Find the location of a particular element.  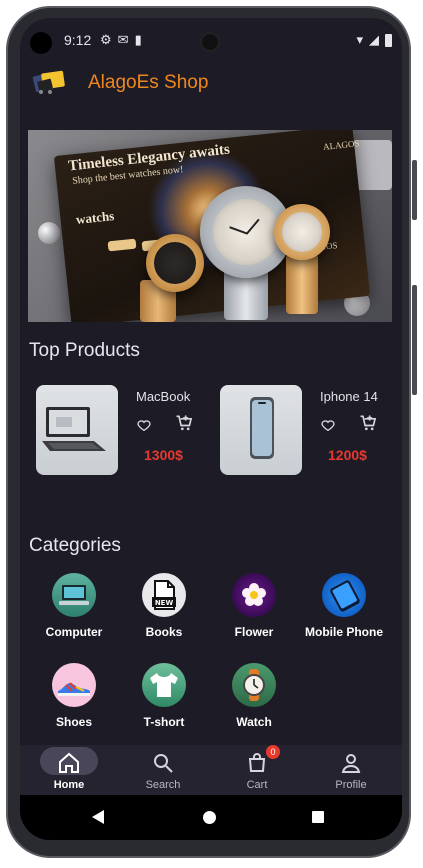

flower-icon is located at coordinates (254, 595).